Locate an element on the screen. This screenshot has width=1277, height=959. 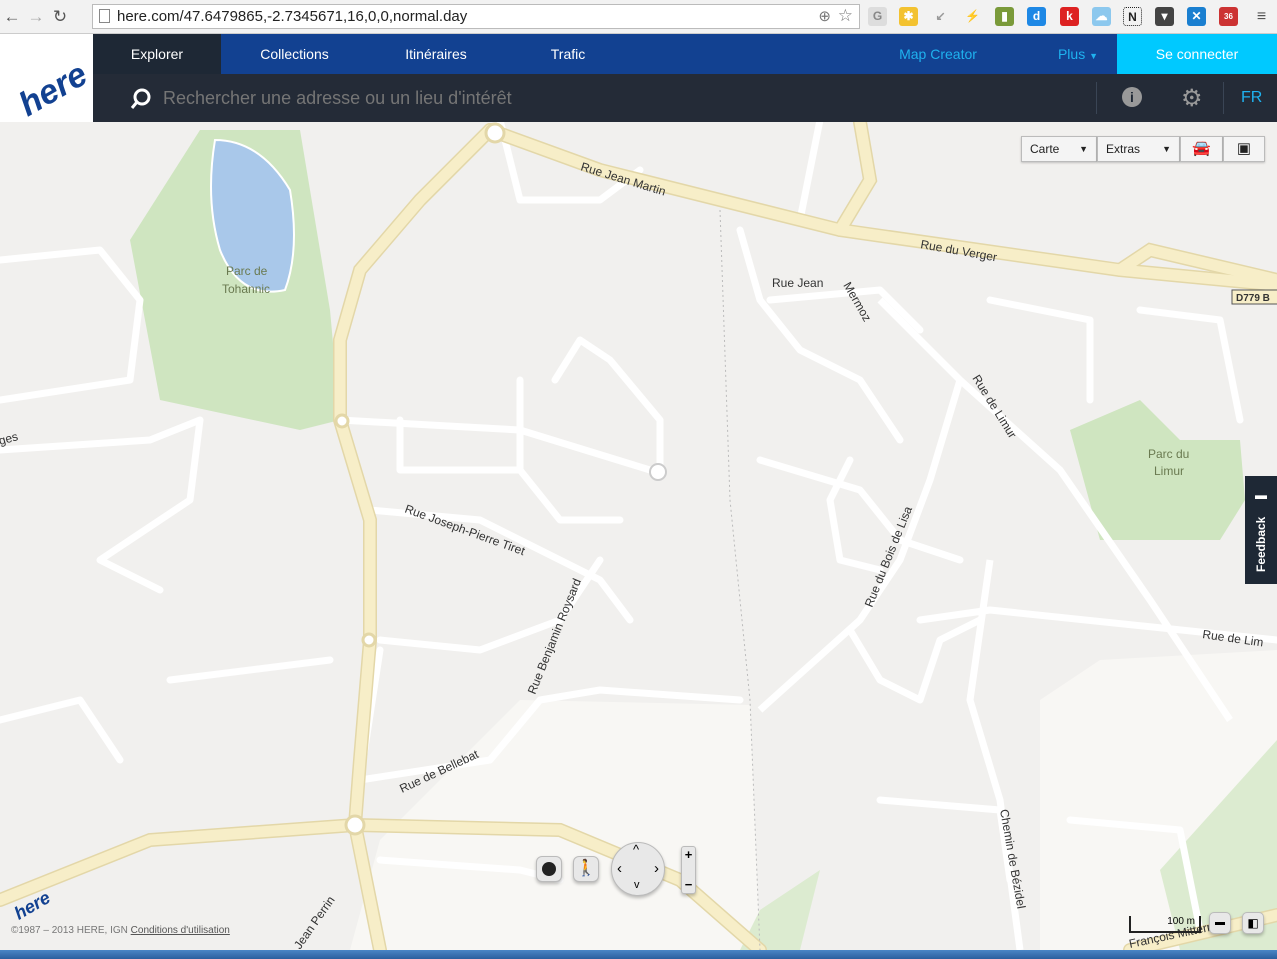
zoom-in-button: + is located at coordinates (688, 855).